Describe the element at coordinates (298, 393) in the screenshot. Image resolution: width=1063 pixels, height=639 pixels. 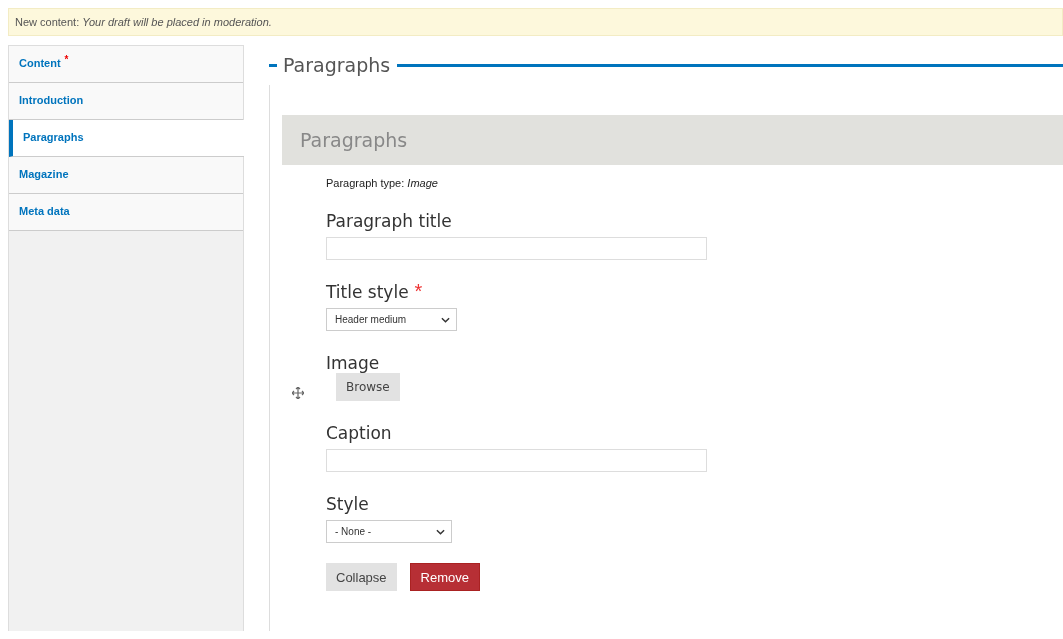
I see `drag-handle-icon` at that location.